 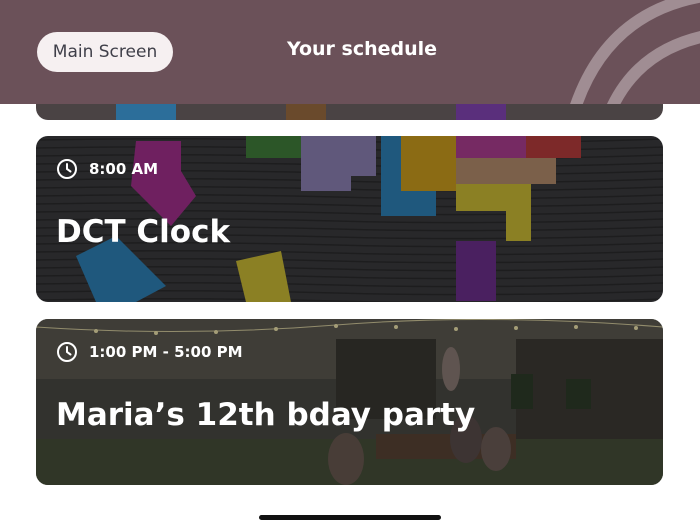 I want to click on event-time: 8:00 AM, so click(x=124, y=169).